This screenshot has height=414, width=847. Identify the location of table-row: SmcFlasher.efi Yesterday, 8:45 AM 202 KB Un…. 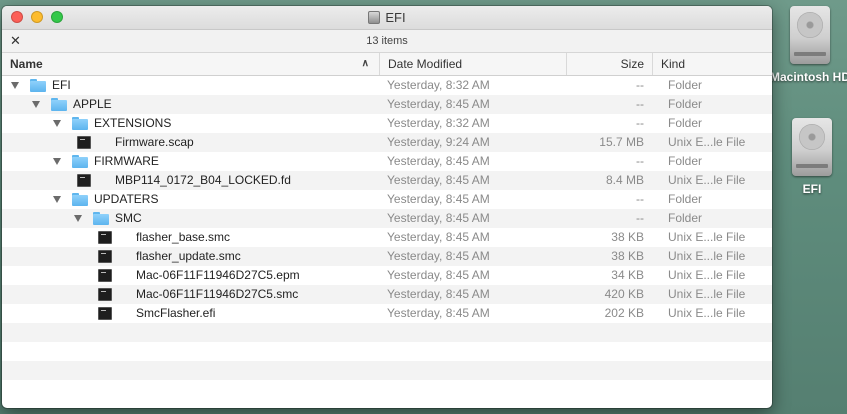
(387, 313).